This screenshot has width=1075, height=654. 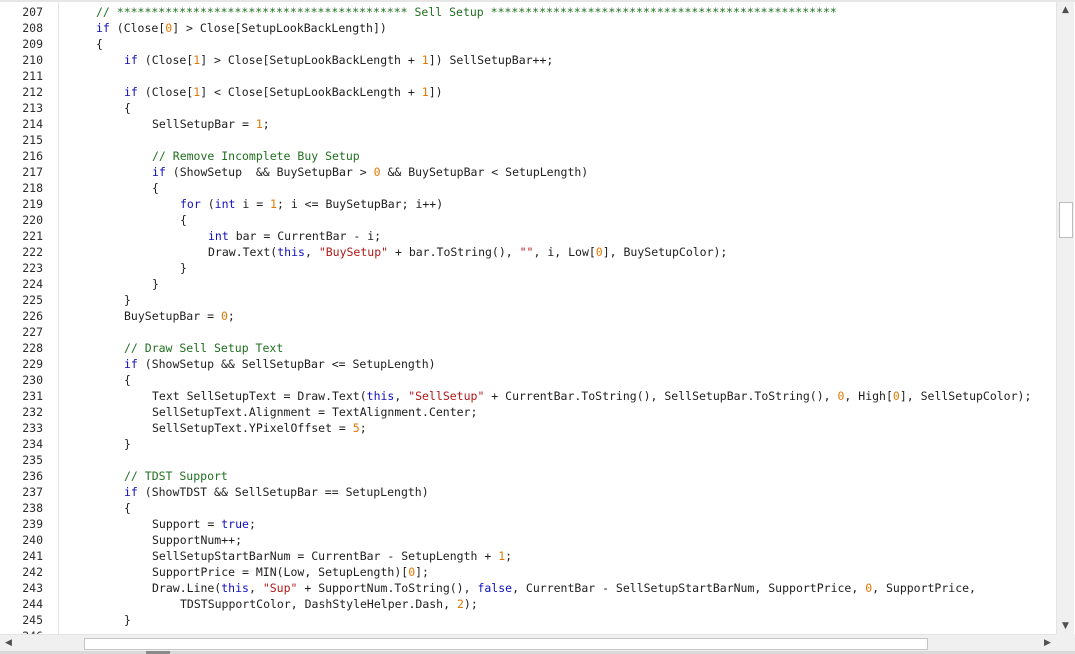 I want to click on line-number: 235, so click(x=32, y=460).